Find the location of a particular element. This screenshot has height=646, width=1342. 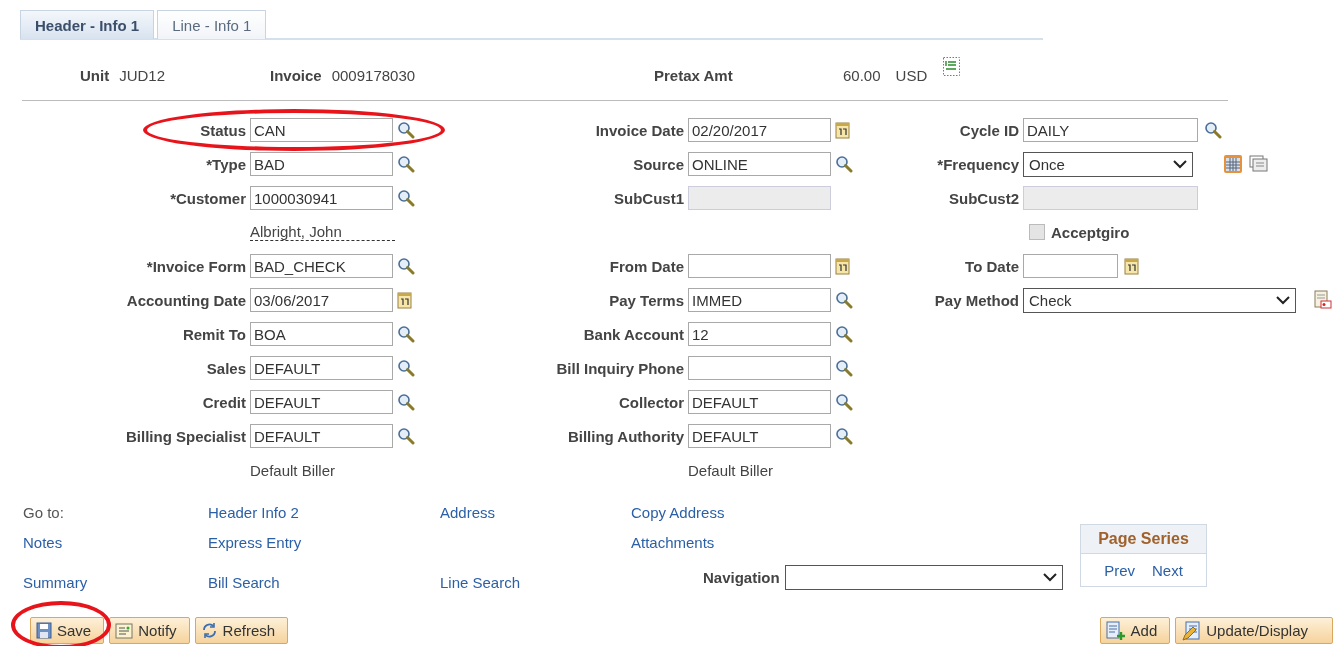

edit-document-icon is located at coordinates (1191, 630).